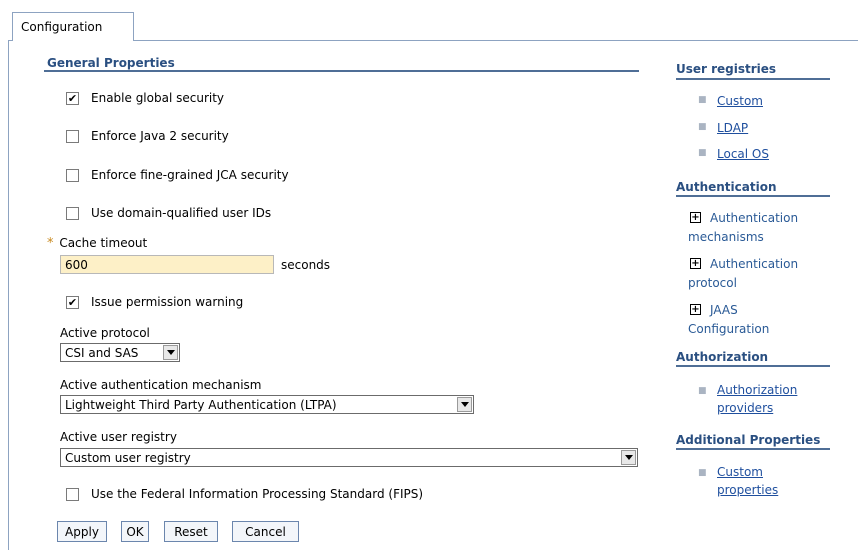 The image size is (858, 550). Describe the element at coordinates (73, 26) in the screenshot. I see `tab-configuration: Configuration` at that location.